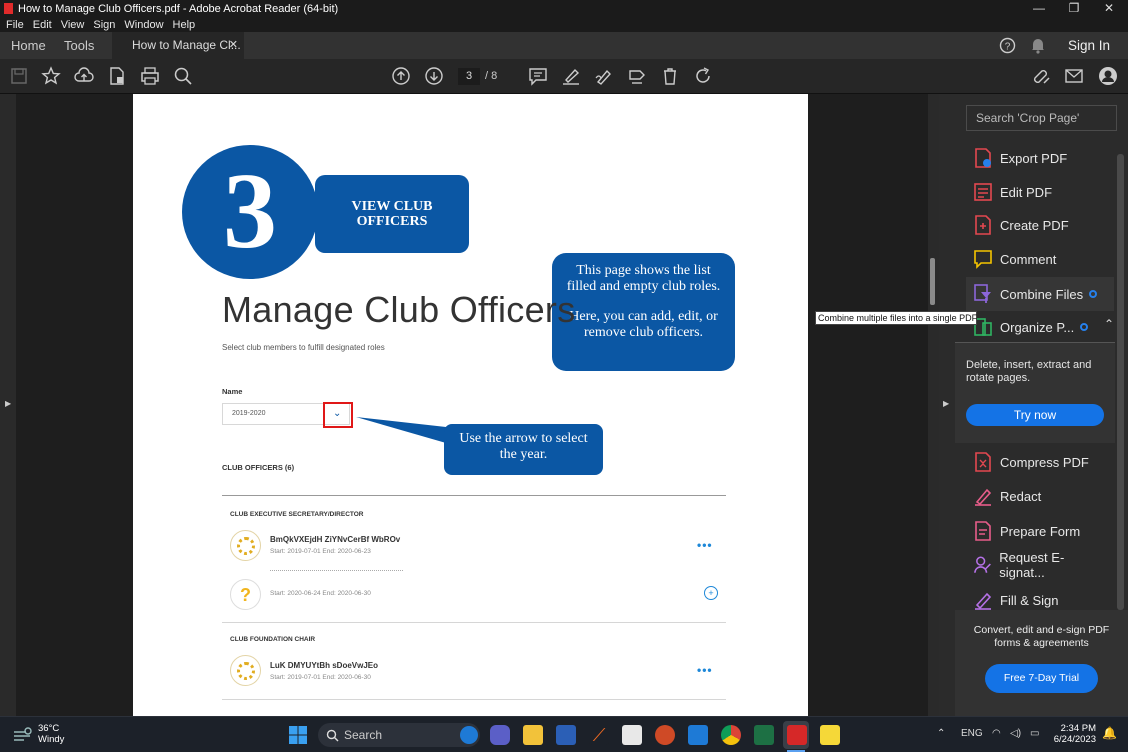 Image resolution: width=1128 pixels, height=752 pixels. What do you see at coordinates (731, 735) in the screenshot?
I see `chrome-icon` at bounding box center [731, 735].